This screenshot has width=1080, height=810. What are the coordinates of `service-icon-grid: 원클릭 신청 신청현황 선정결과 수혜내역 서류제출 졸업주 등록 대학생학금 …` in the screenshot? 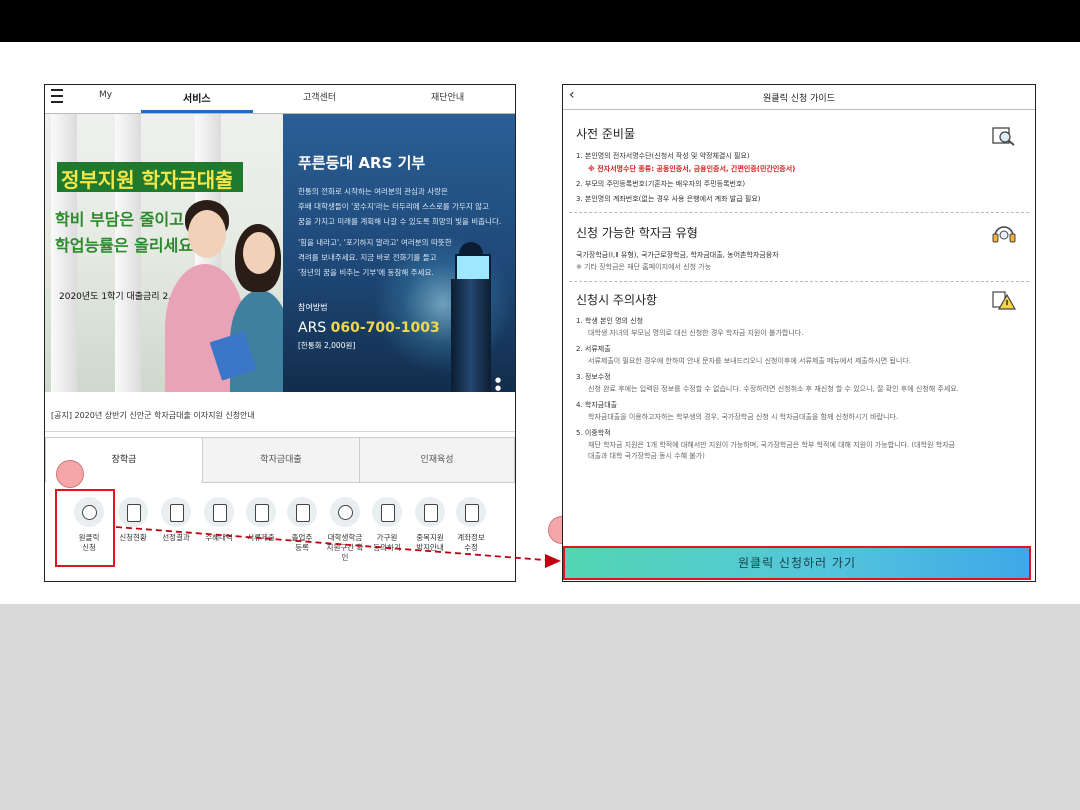 It's located at (280, 535).